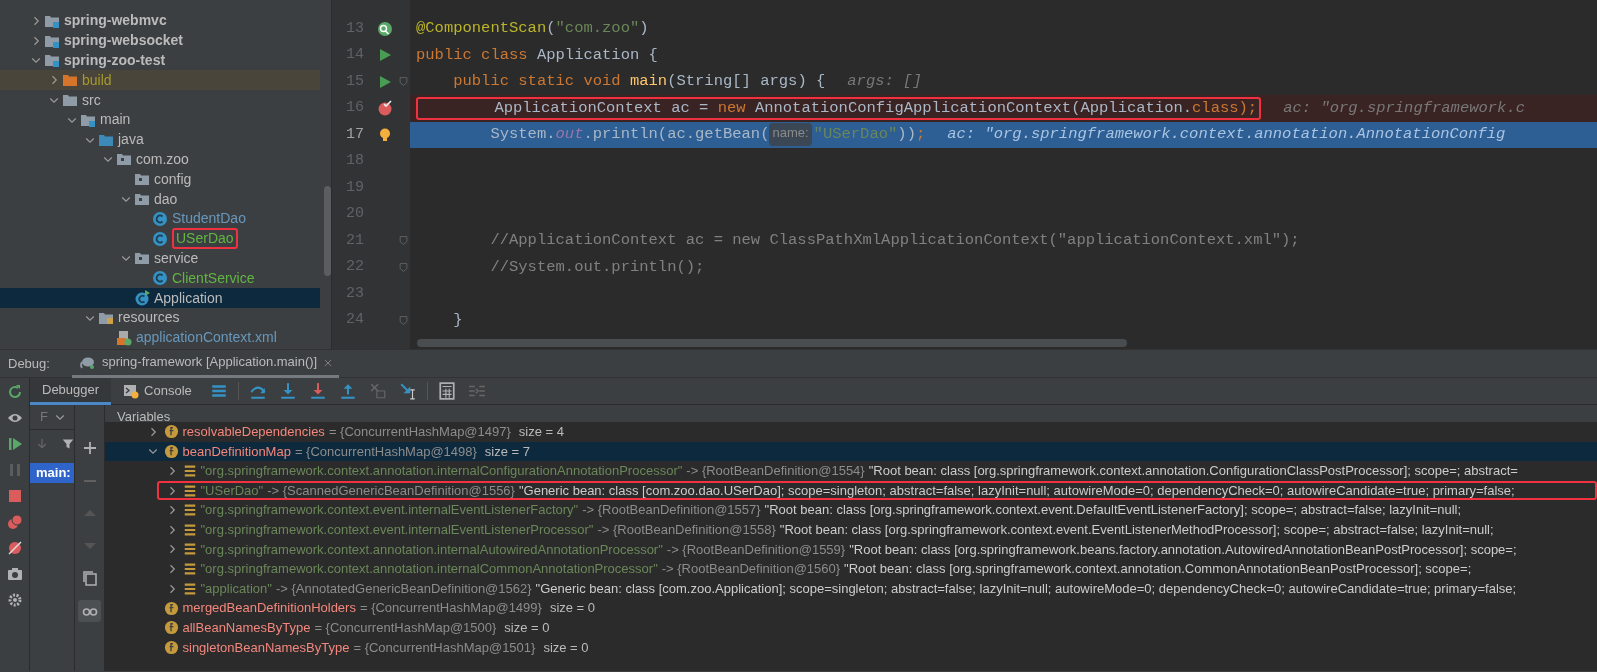 The height and width of the screenshot is (672, 1597). I want to click on camera-icon, so click(14, 574).